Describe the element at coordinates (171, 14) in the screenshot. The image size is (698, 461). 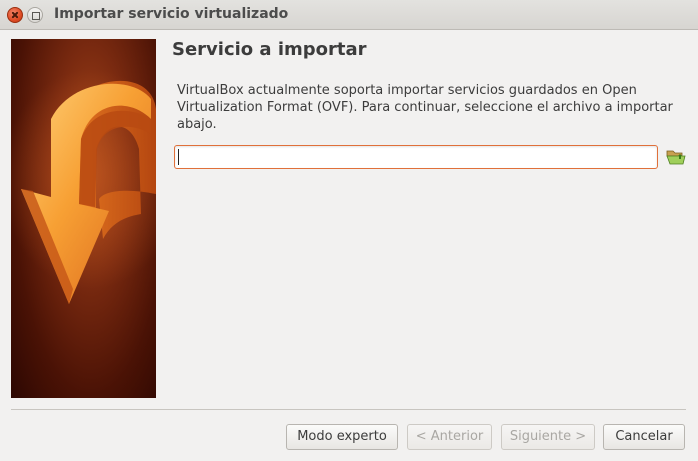
I see `window-title: Importar servicio virtualizado` at that location.